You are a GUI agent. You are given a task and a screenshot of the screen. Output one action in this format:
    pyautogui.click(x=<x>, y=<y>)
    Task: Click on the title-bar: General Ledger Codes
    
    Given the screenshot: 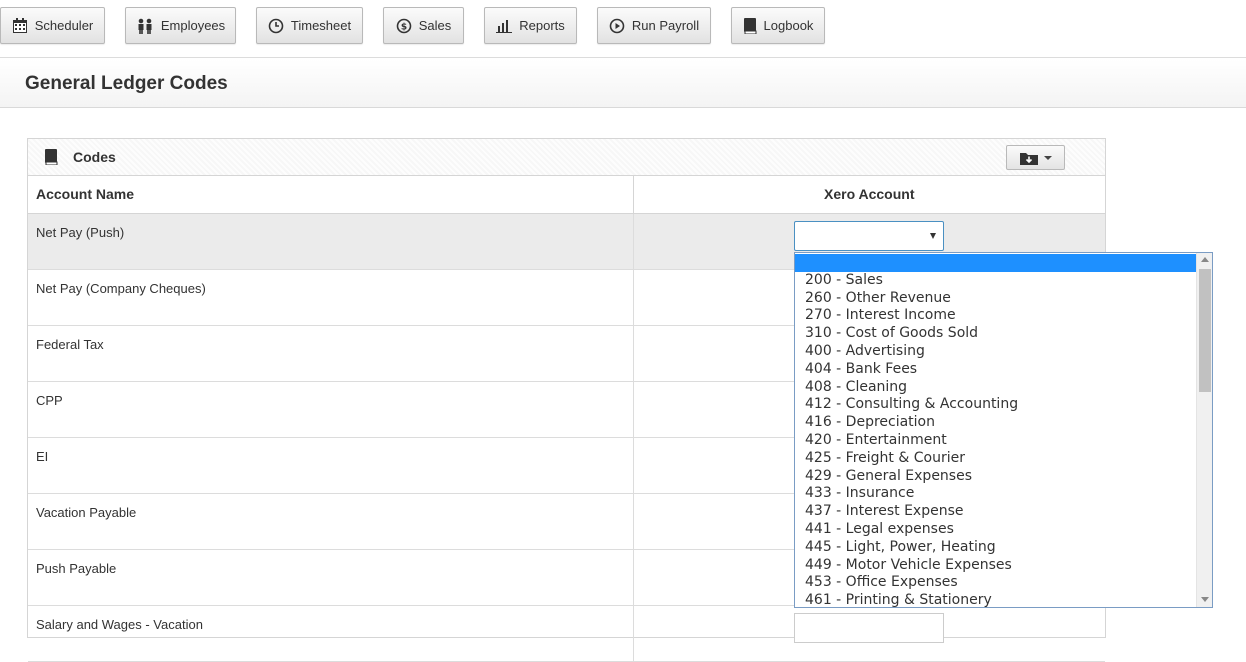 What is the action you would take?
    pyautogui.click(x=623, y=83)
    